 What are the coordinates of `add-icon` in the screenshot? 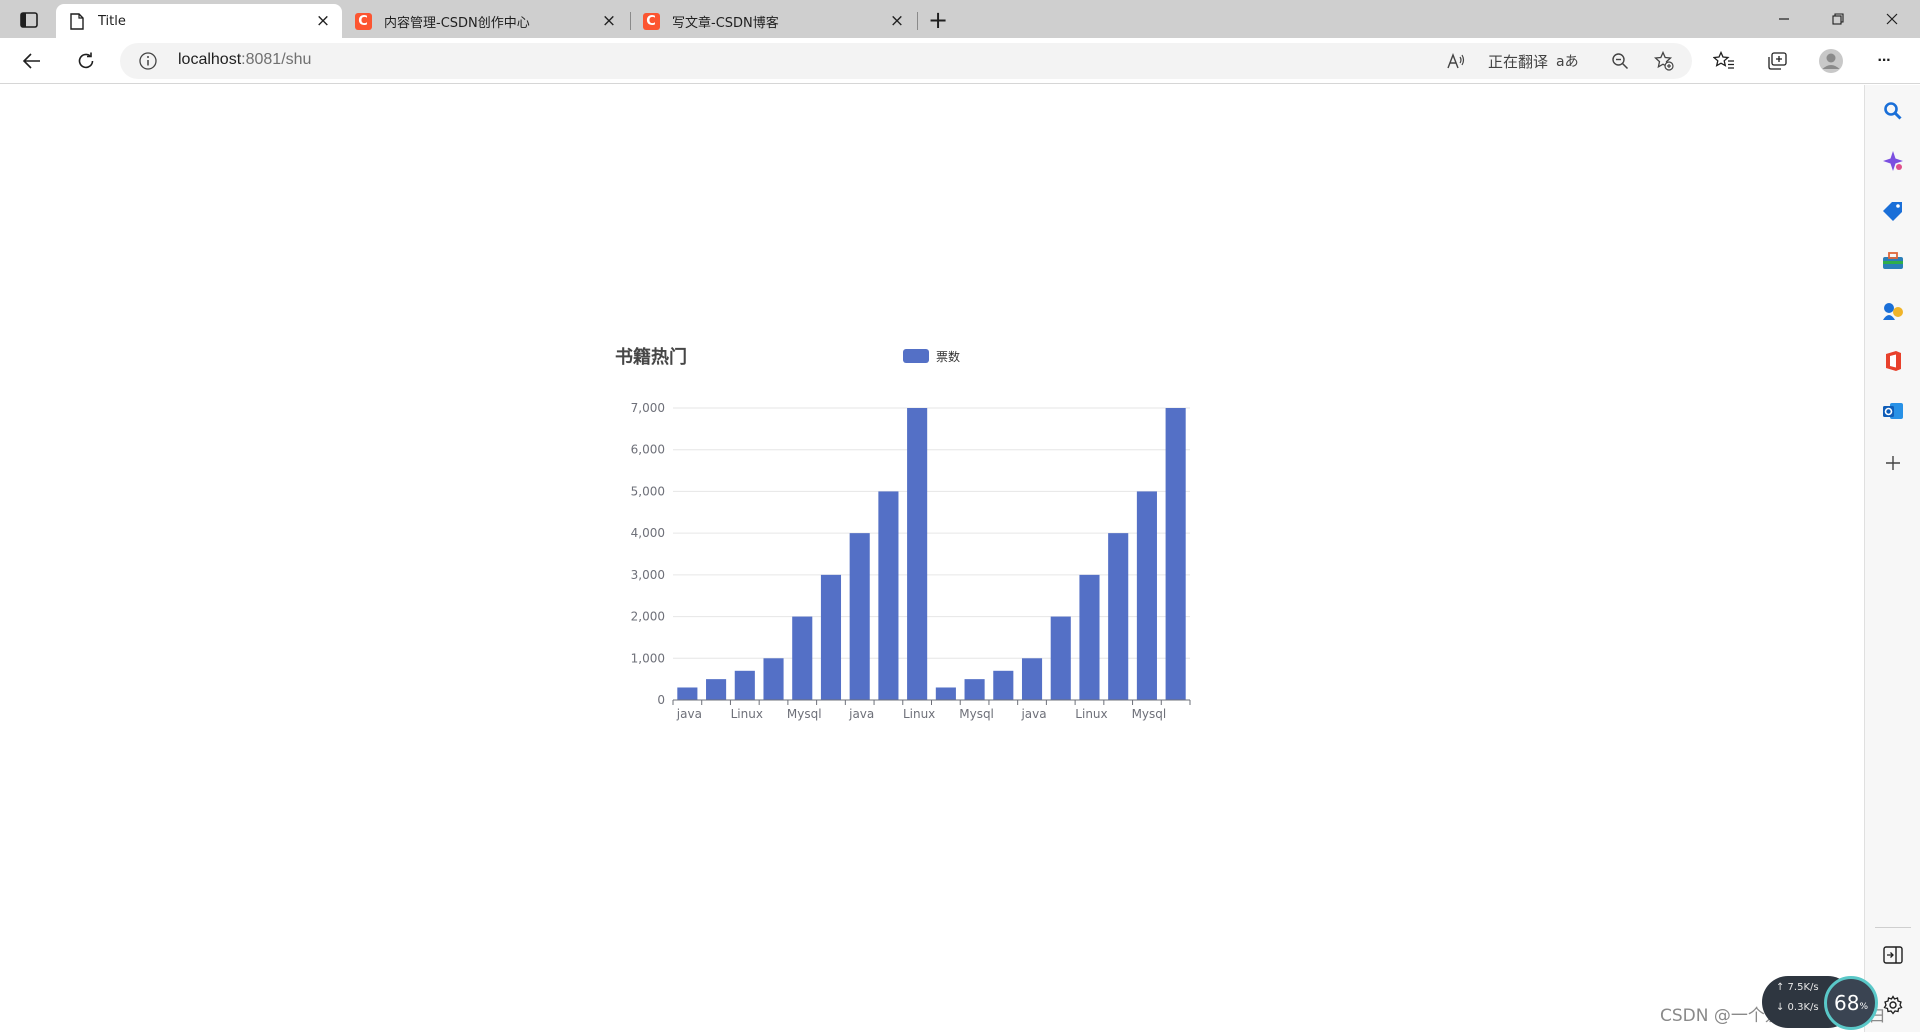 It's located at (1893, 463).